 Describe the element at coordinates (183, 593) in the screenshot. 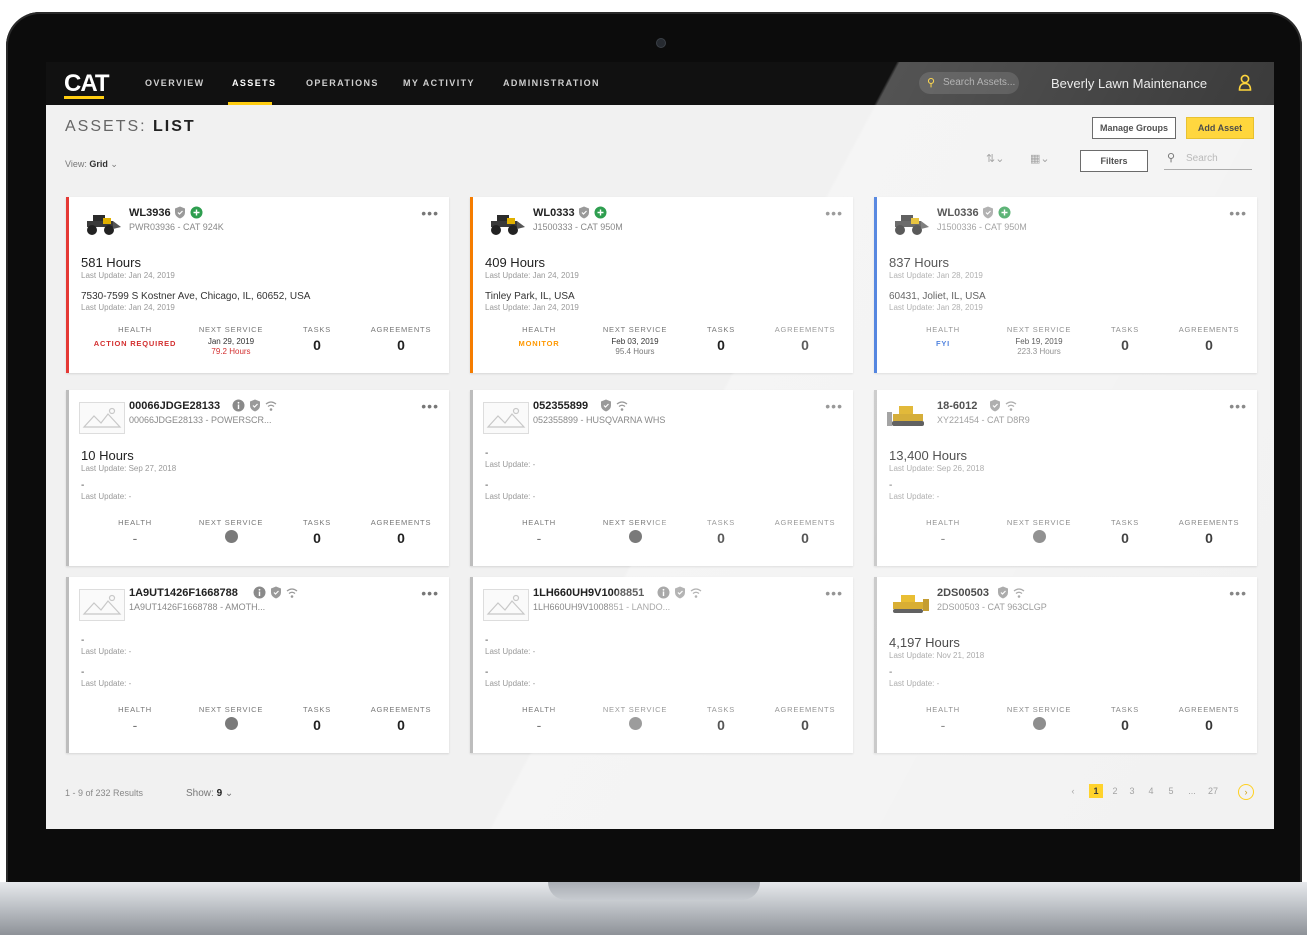

I see `asset-id: 1A9UT1426F1668788` at that location.